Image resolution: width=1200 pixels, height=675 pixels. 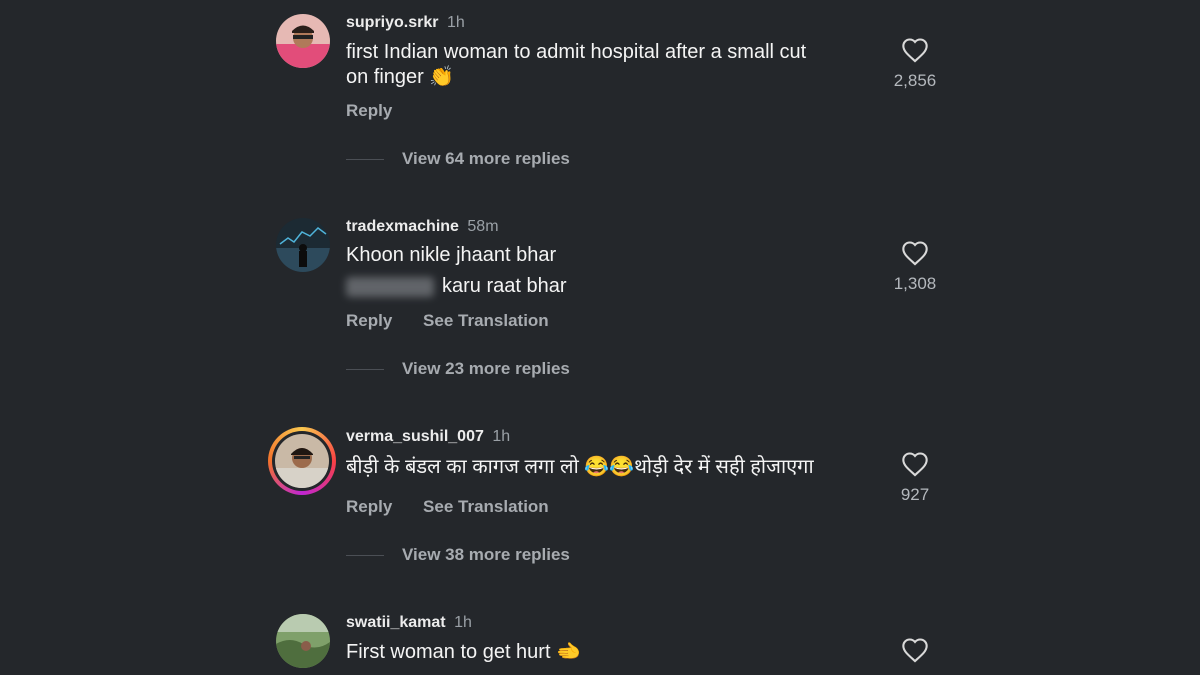 I want to click on comment-meta: supriyo.srkr 1h, so click(x=405, y=23).